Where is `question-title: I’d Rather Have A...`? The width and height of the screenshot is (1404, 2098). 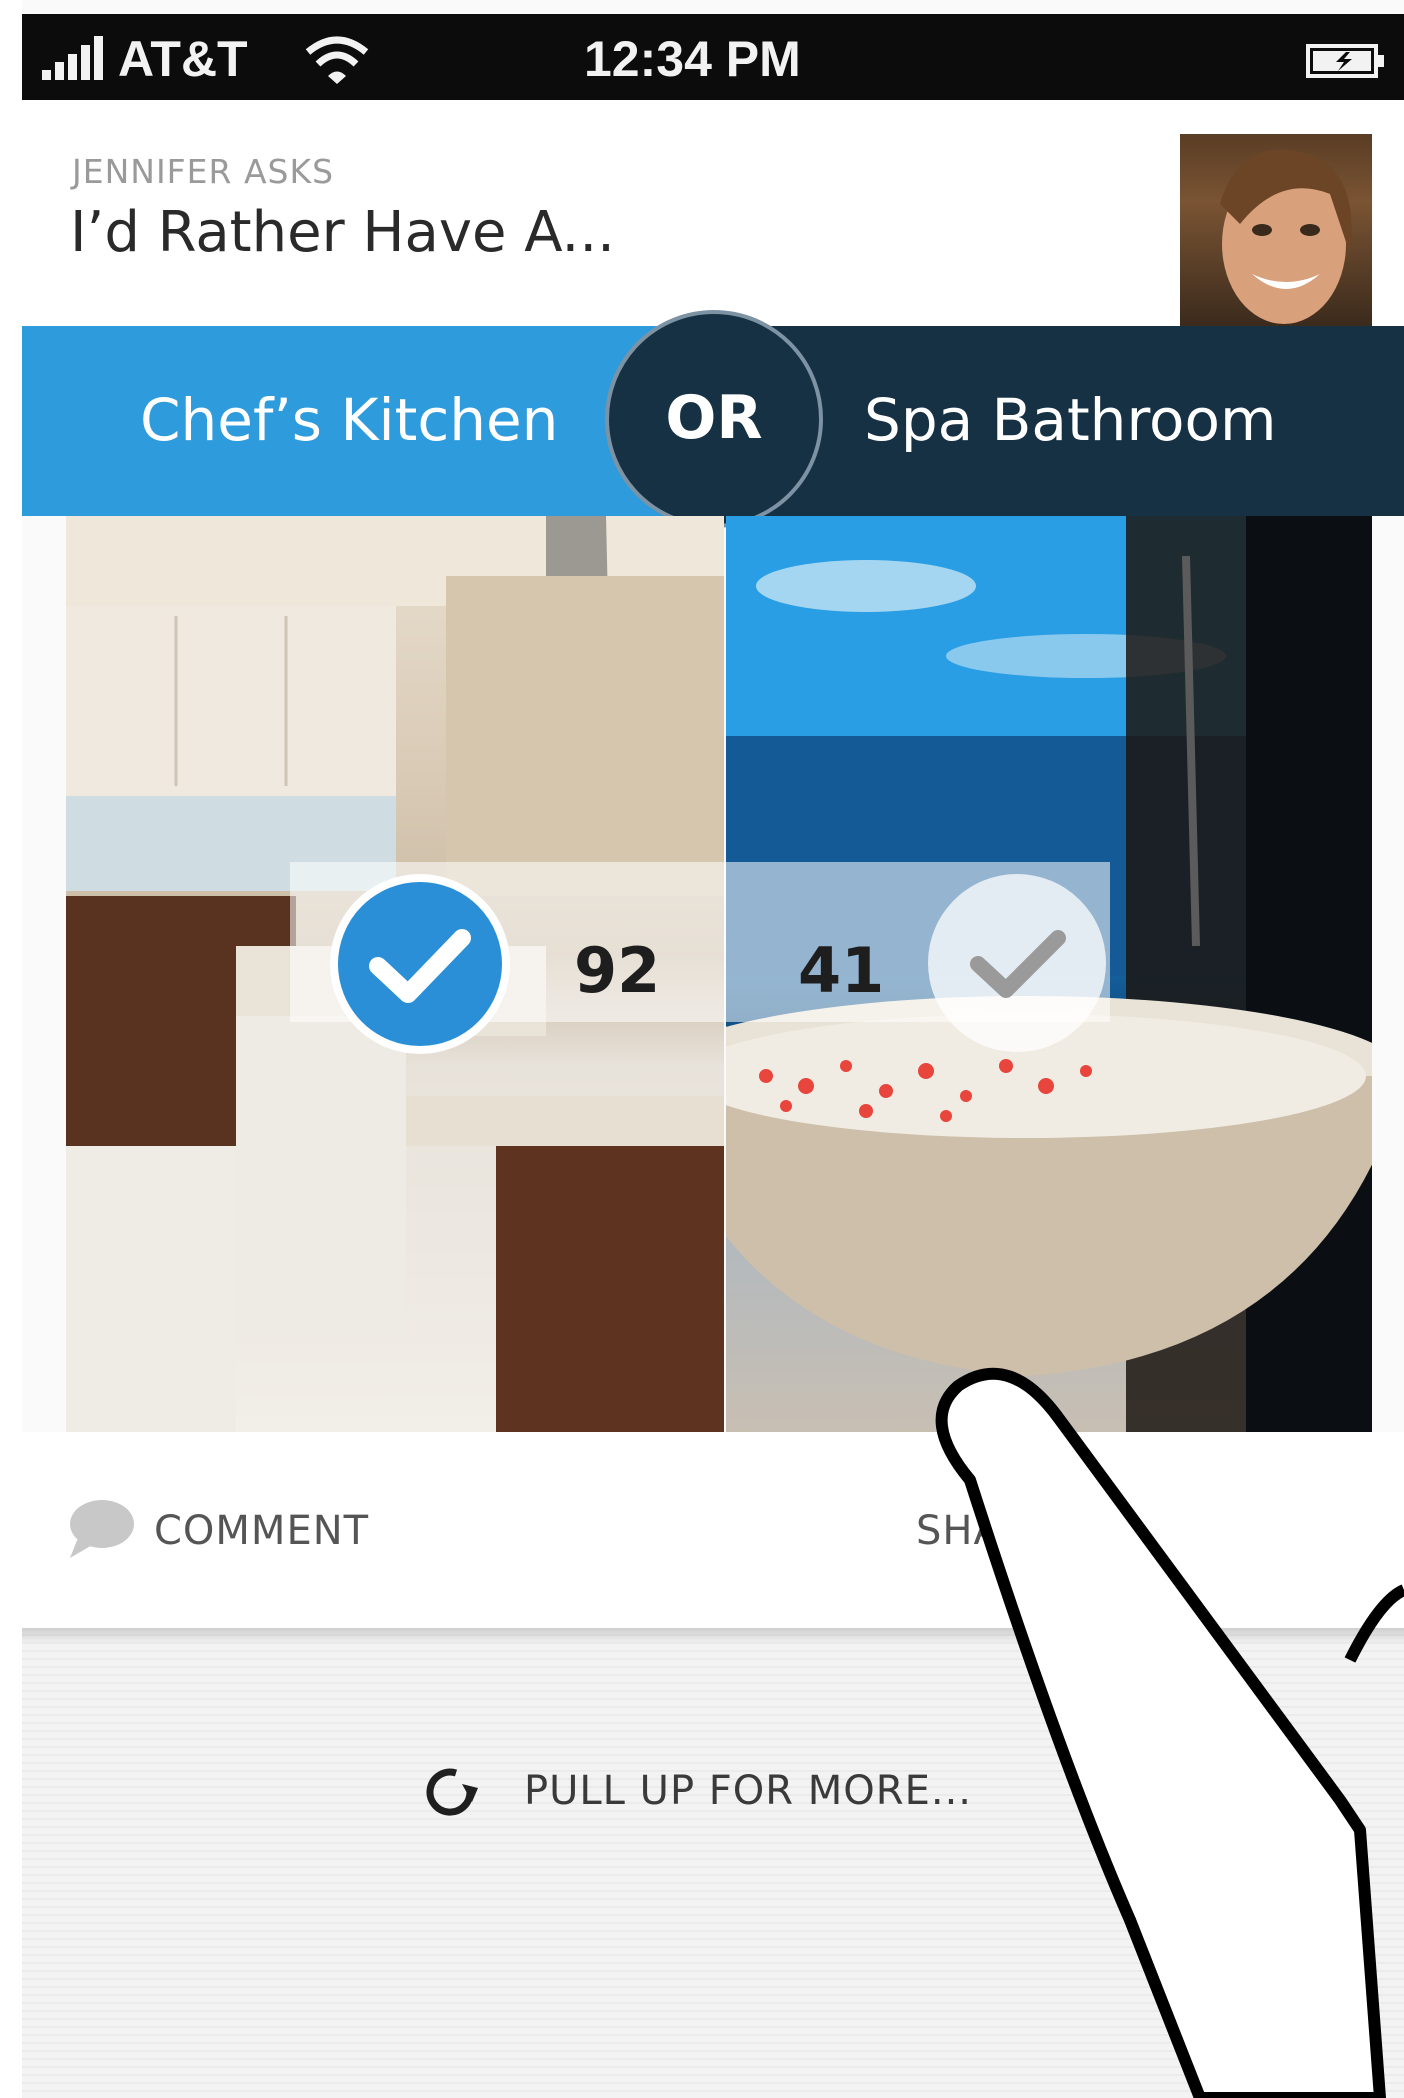
question-title: I’d Rather Have A... is located at coordinates (342, 232).